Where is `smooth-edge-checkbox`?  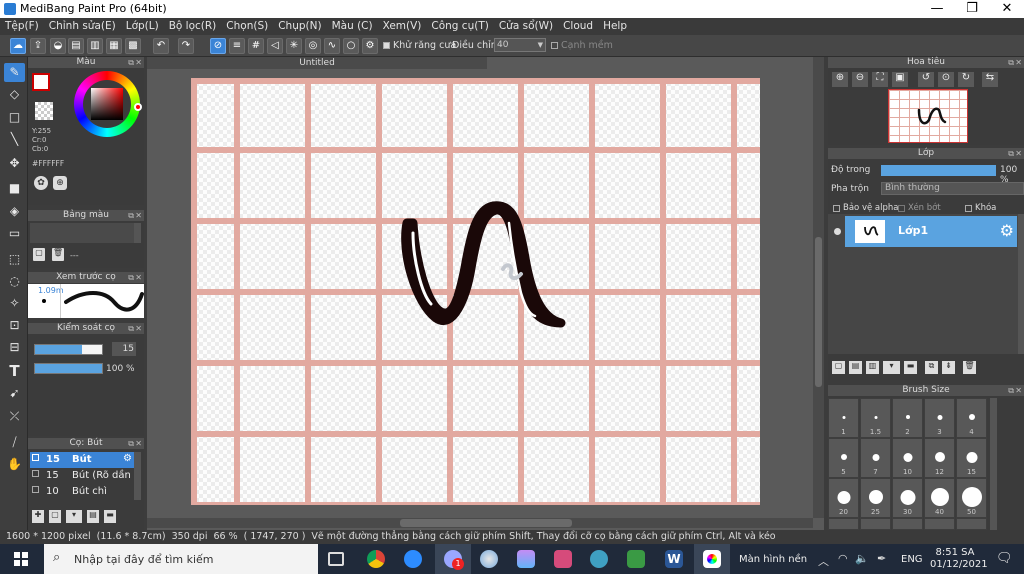
smooth-edge-checkbox is located at coordinates (554, 45).